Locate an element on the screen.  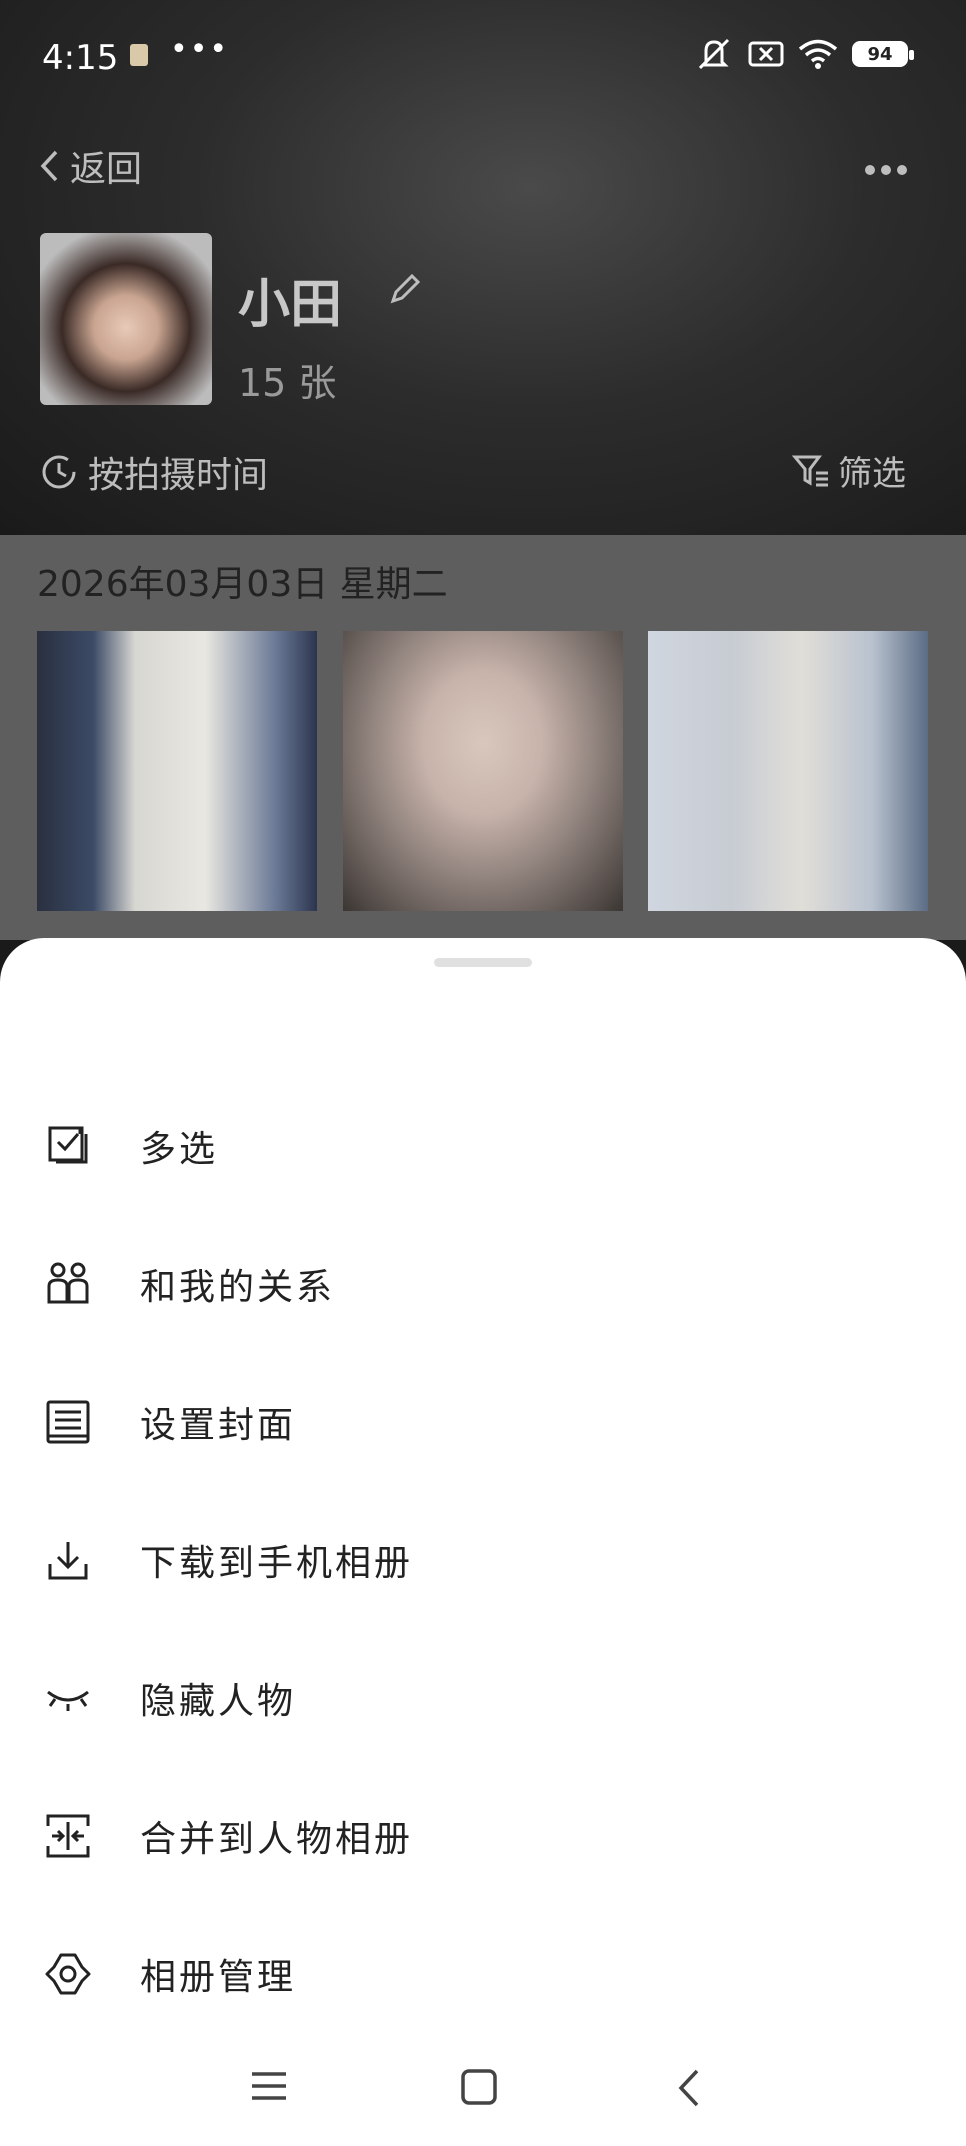
edit-name-icon is located at coordinates (405, 289).